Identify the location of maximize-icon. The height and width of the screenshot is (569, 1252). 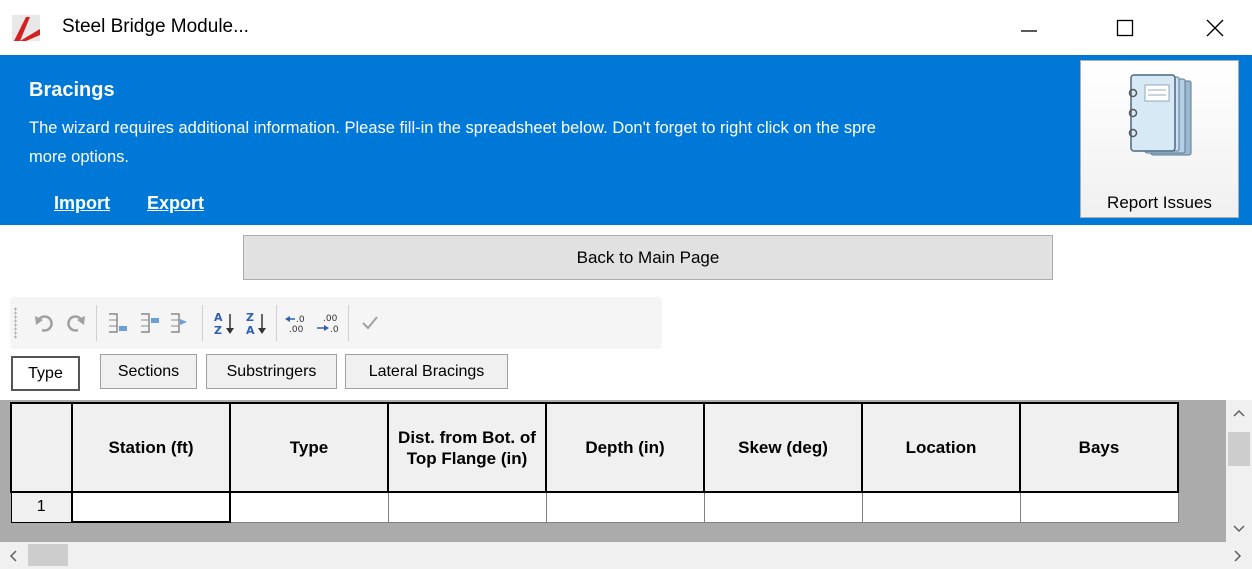
(1125, 27).